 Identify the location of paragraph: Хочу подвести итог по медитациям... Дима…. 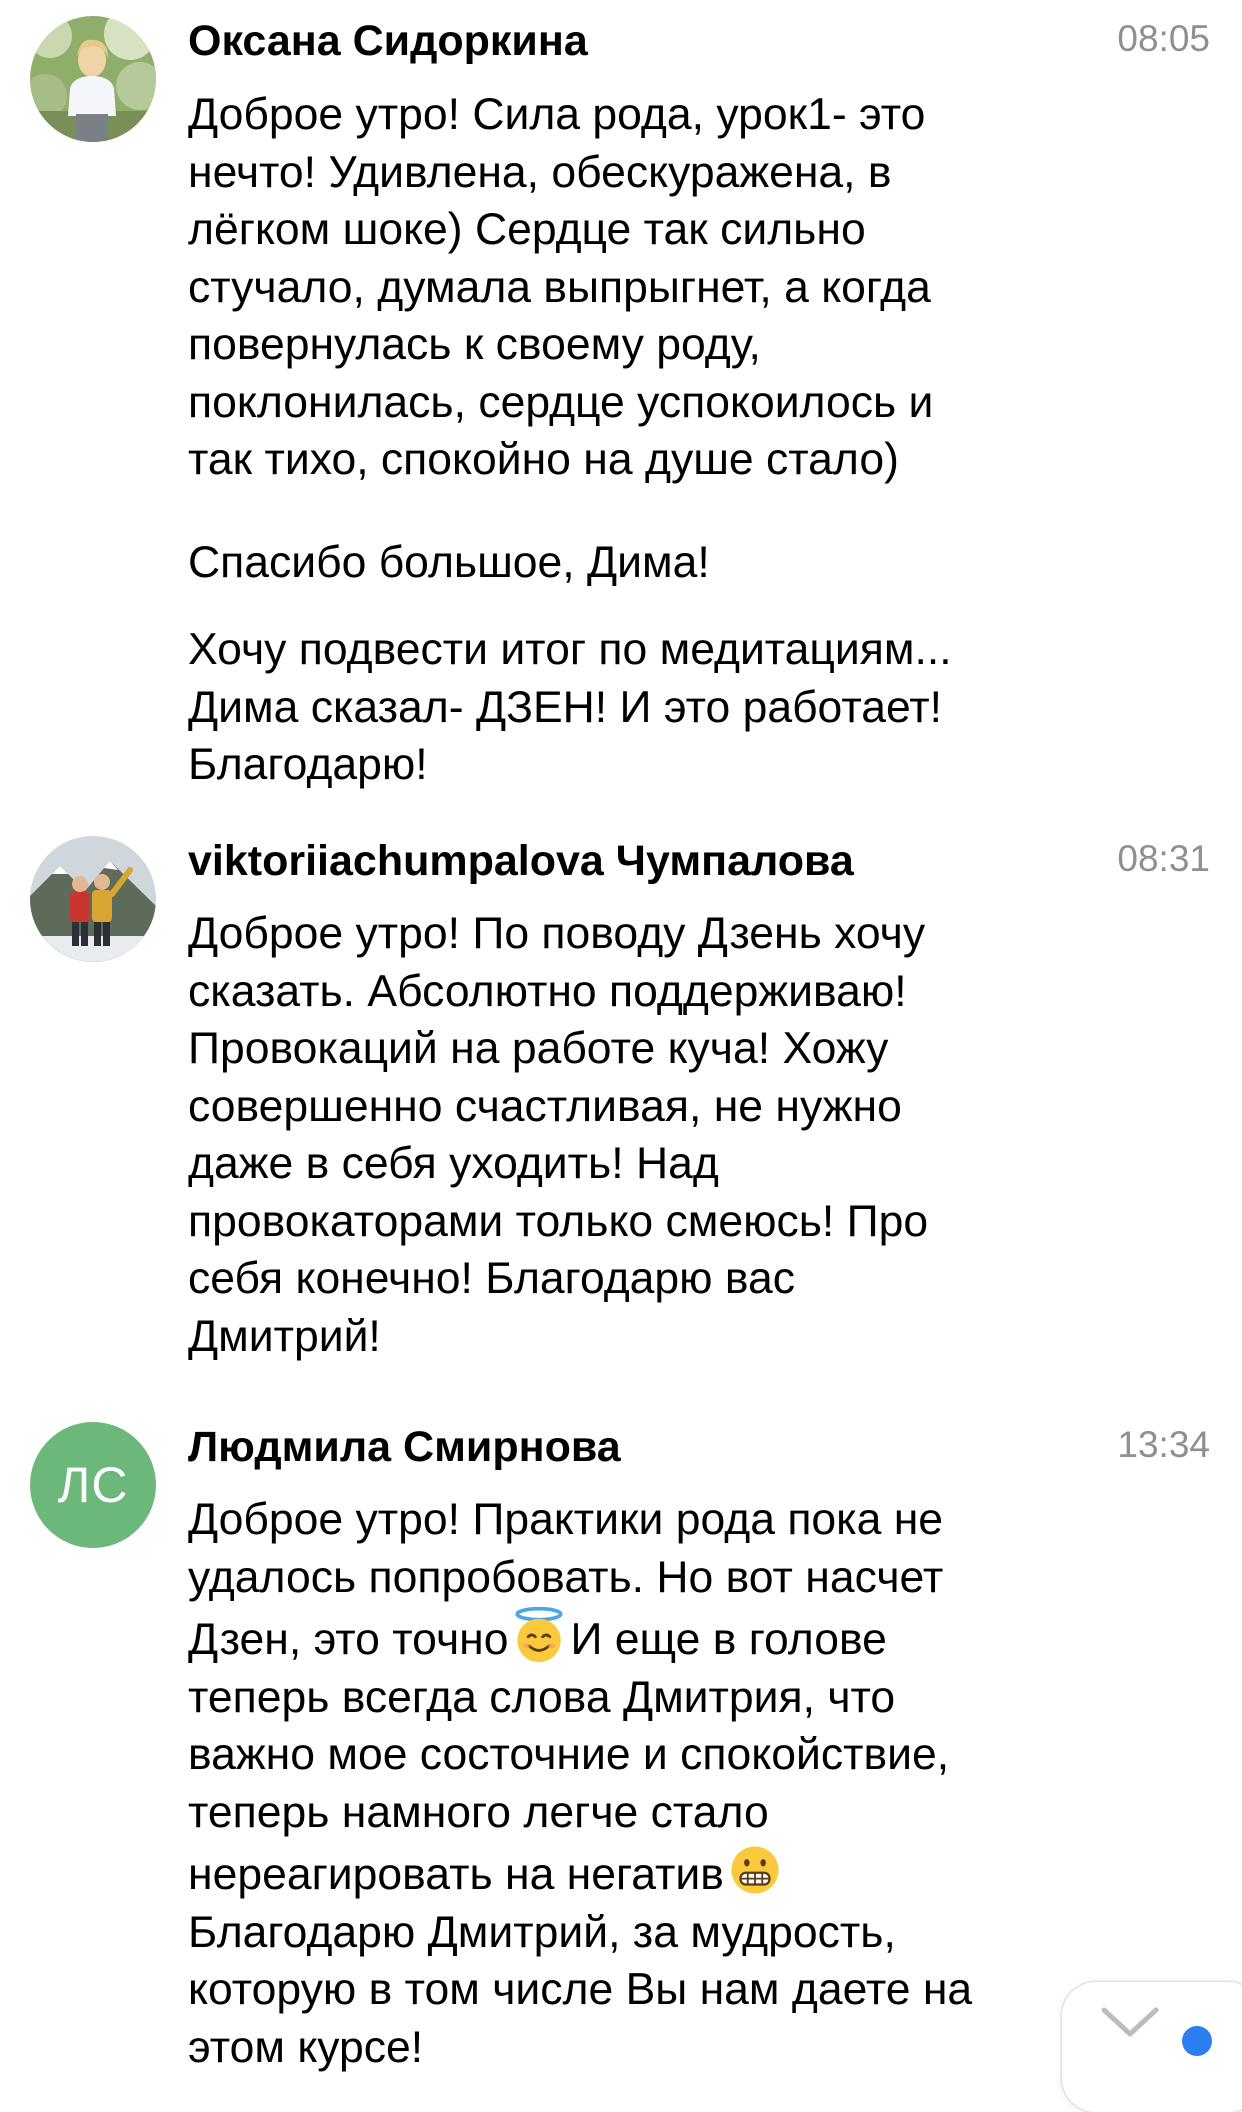
(628, 707).